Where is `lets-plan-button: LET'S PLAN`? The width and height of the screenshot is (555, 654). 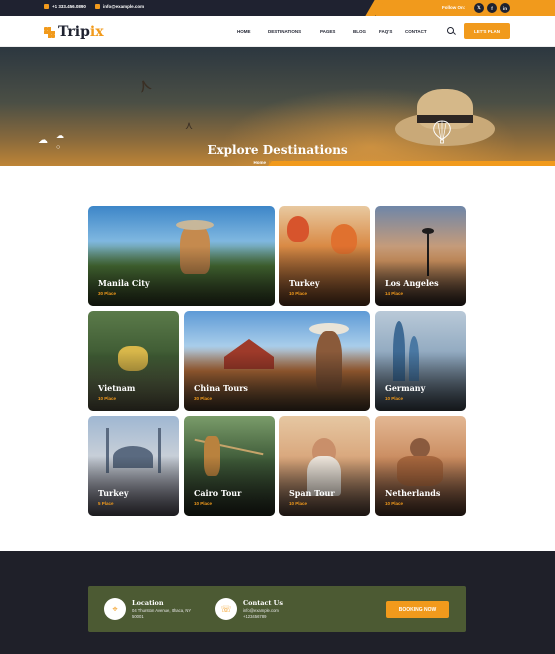 lets-plan-button: LET'S PLAN is located at coordinates (487, 31).